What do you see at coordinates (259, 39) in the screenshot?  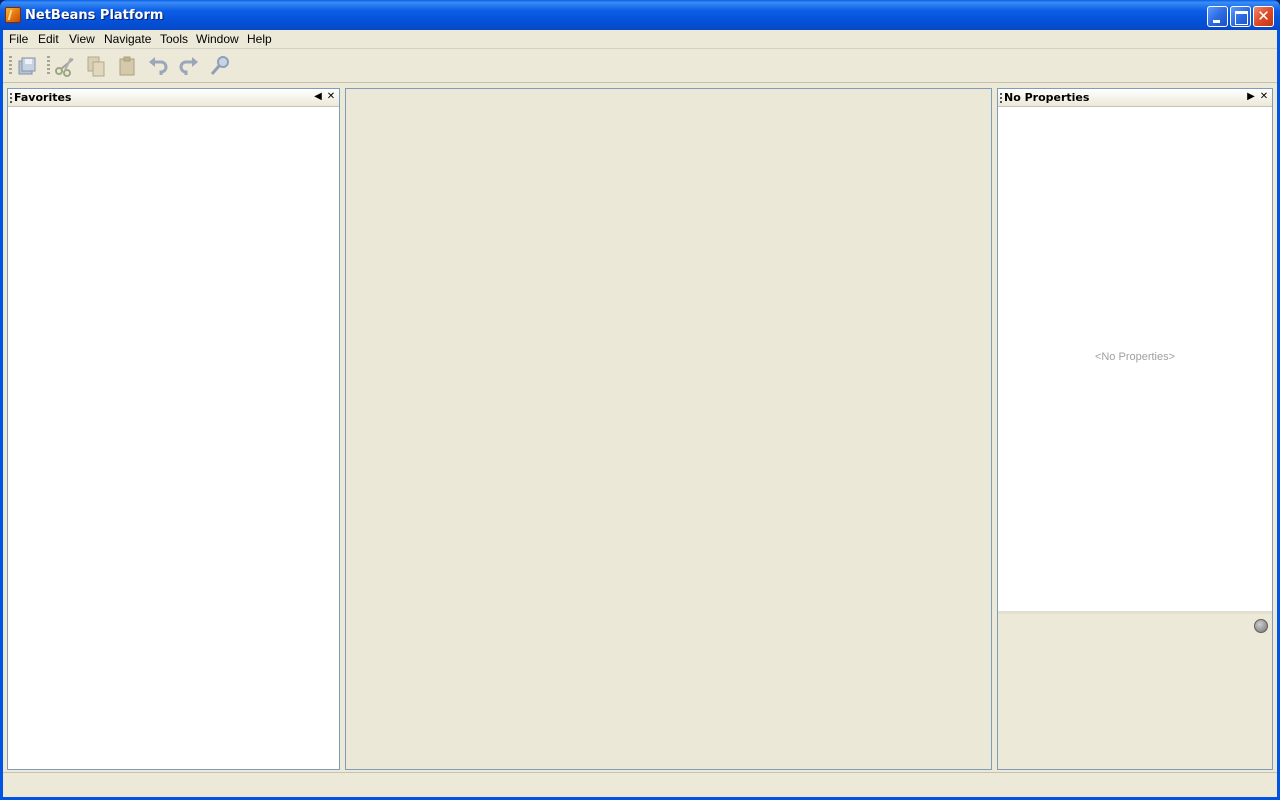 I see `menu-help: Help` at bounding box center [259, 39].